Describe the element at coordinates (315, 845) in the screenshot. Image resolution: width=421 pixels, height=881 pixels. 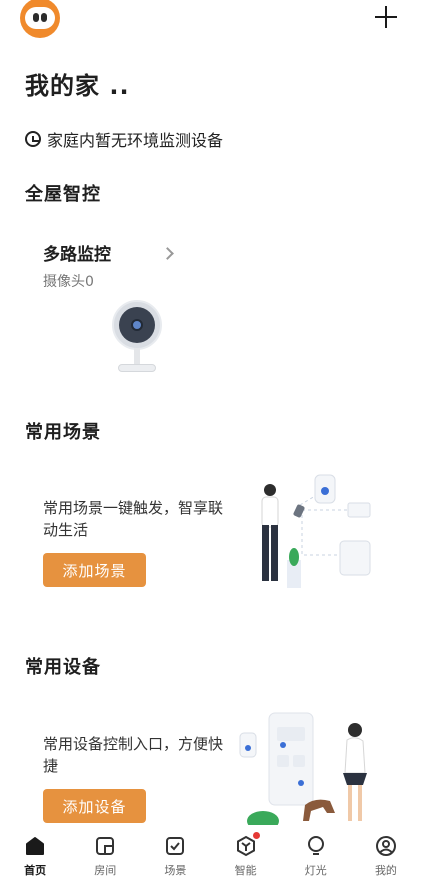
I see `bulb-icon` at that location.